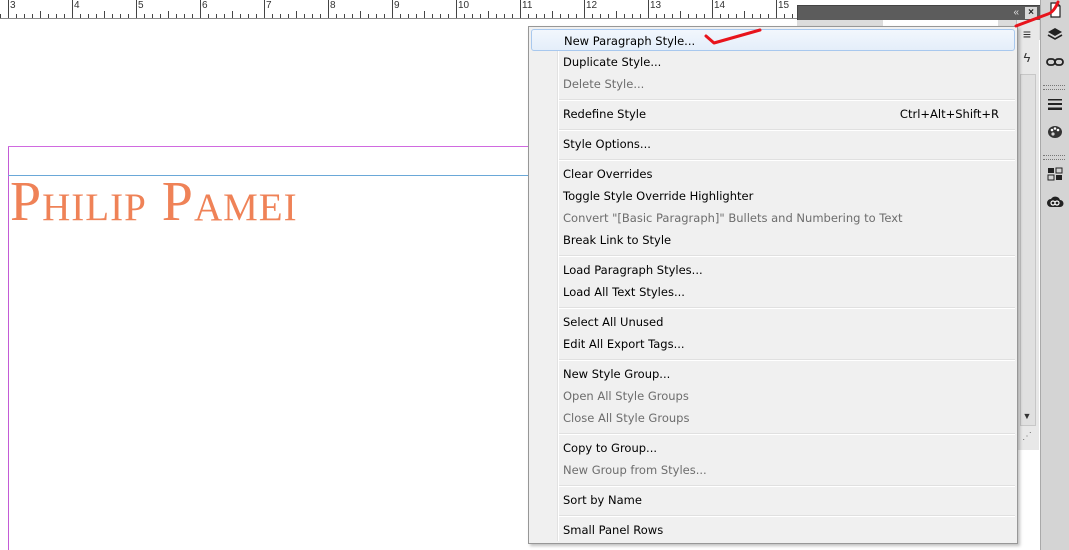 The image size is (1069, 550). I want to click on ruler-number: 4, so click(77, 5).